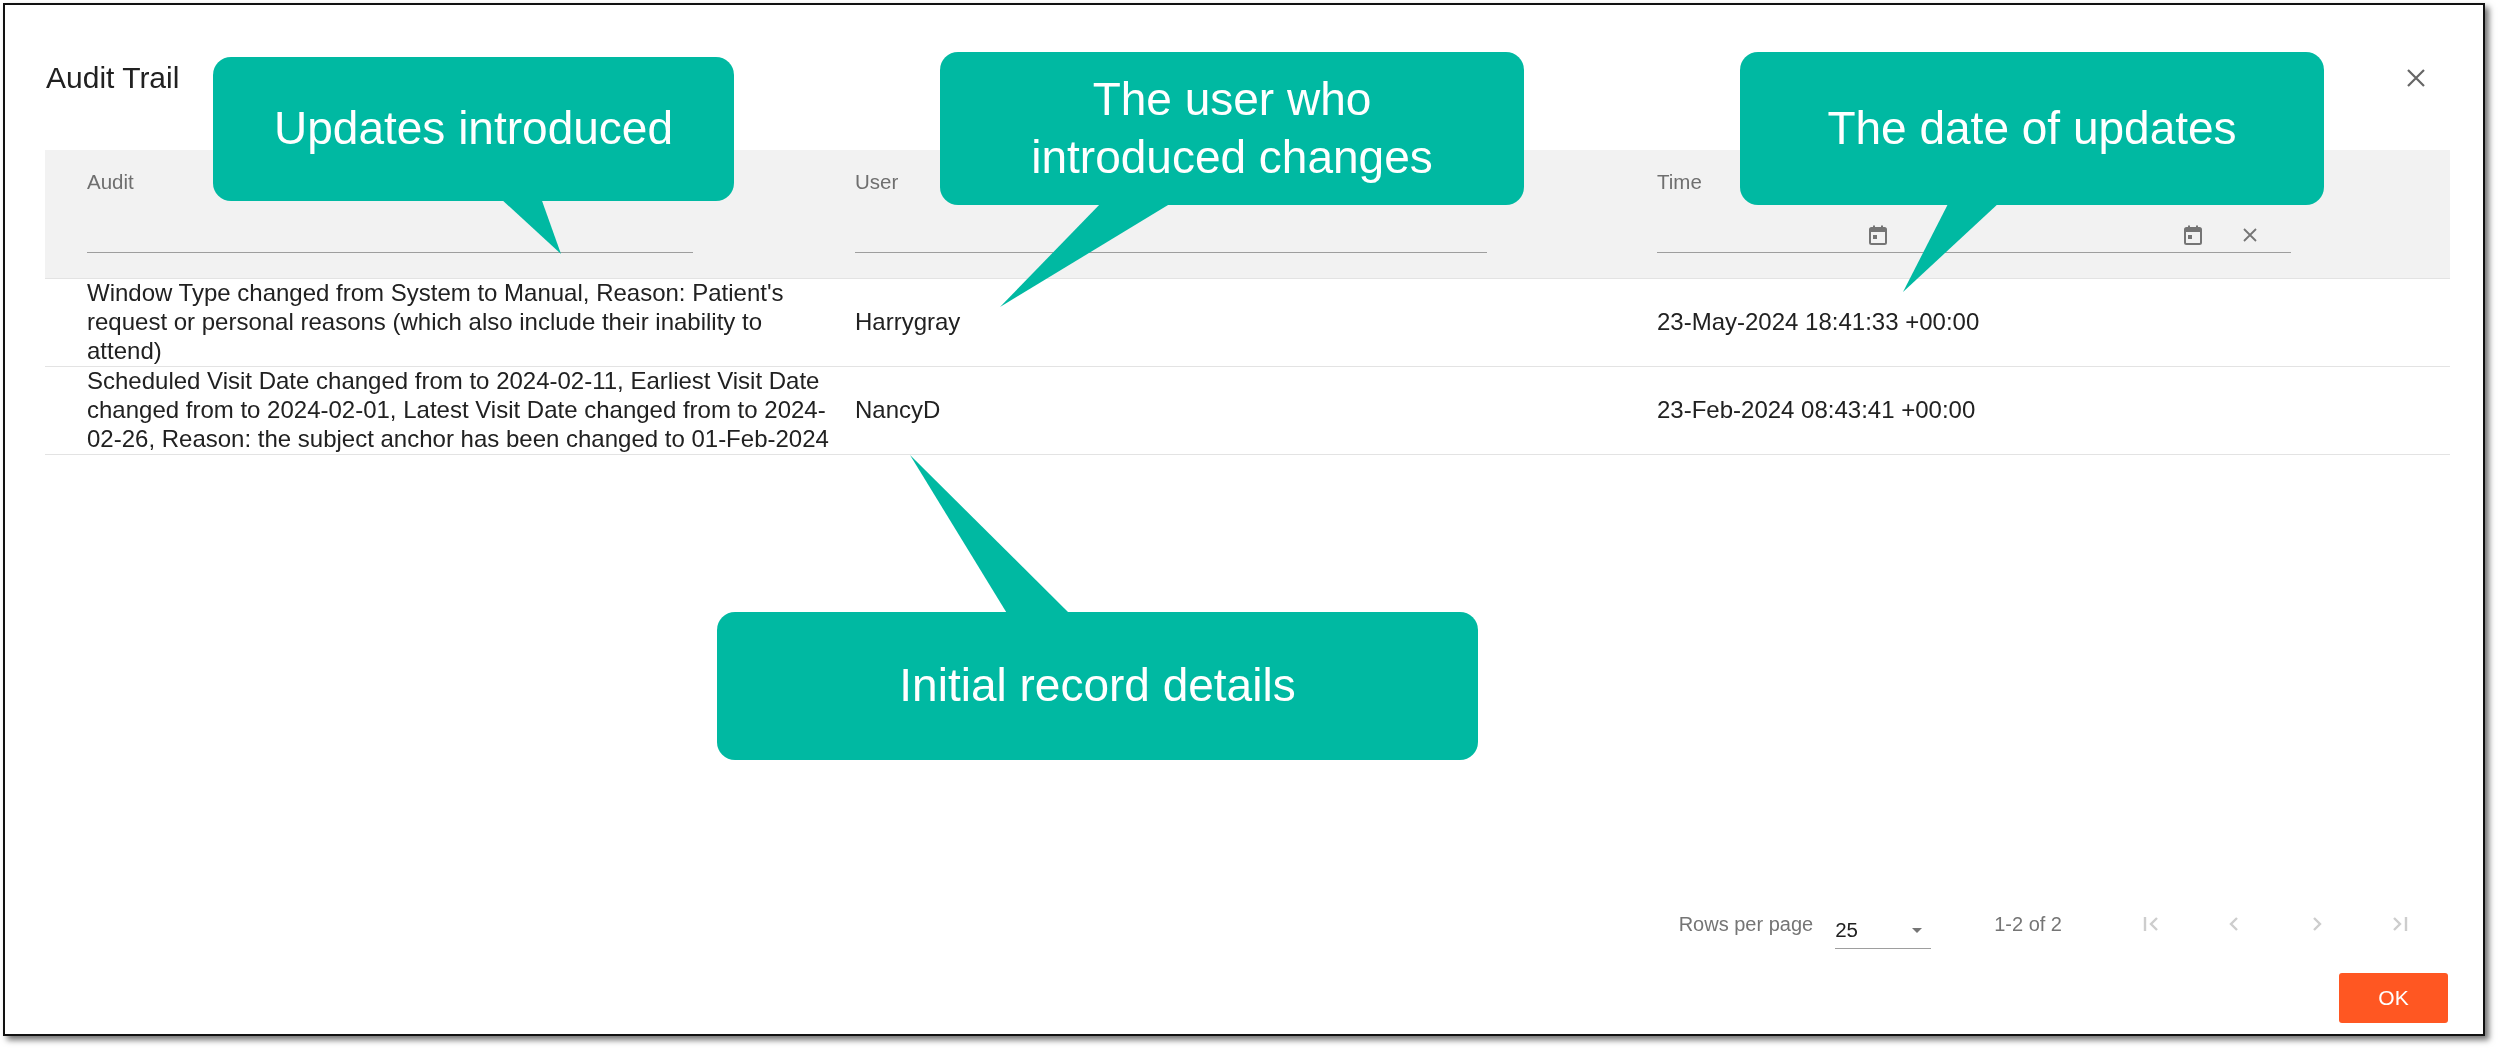 This screenshot has height=1048, width=2500. What do you see at coordinates (458, 409) in the screenshot?
I see `audit-text: Scheduled Visit Date changed from to 2024-02-11, Earliest Visit Date changed from to 2024-02-01, Latest Visit Date changed from to 2024-02-26, Reason: the subject anchor has been changed to 01-Feb-2024` at bounding box center [458, 409].